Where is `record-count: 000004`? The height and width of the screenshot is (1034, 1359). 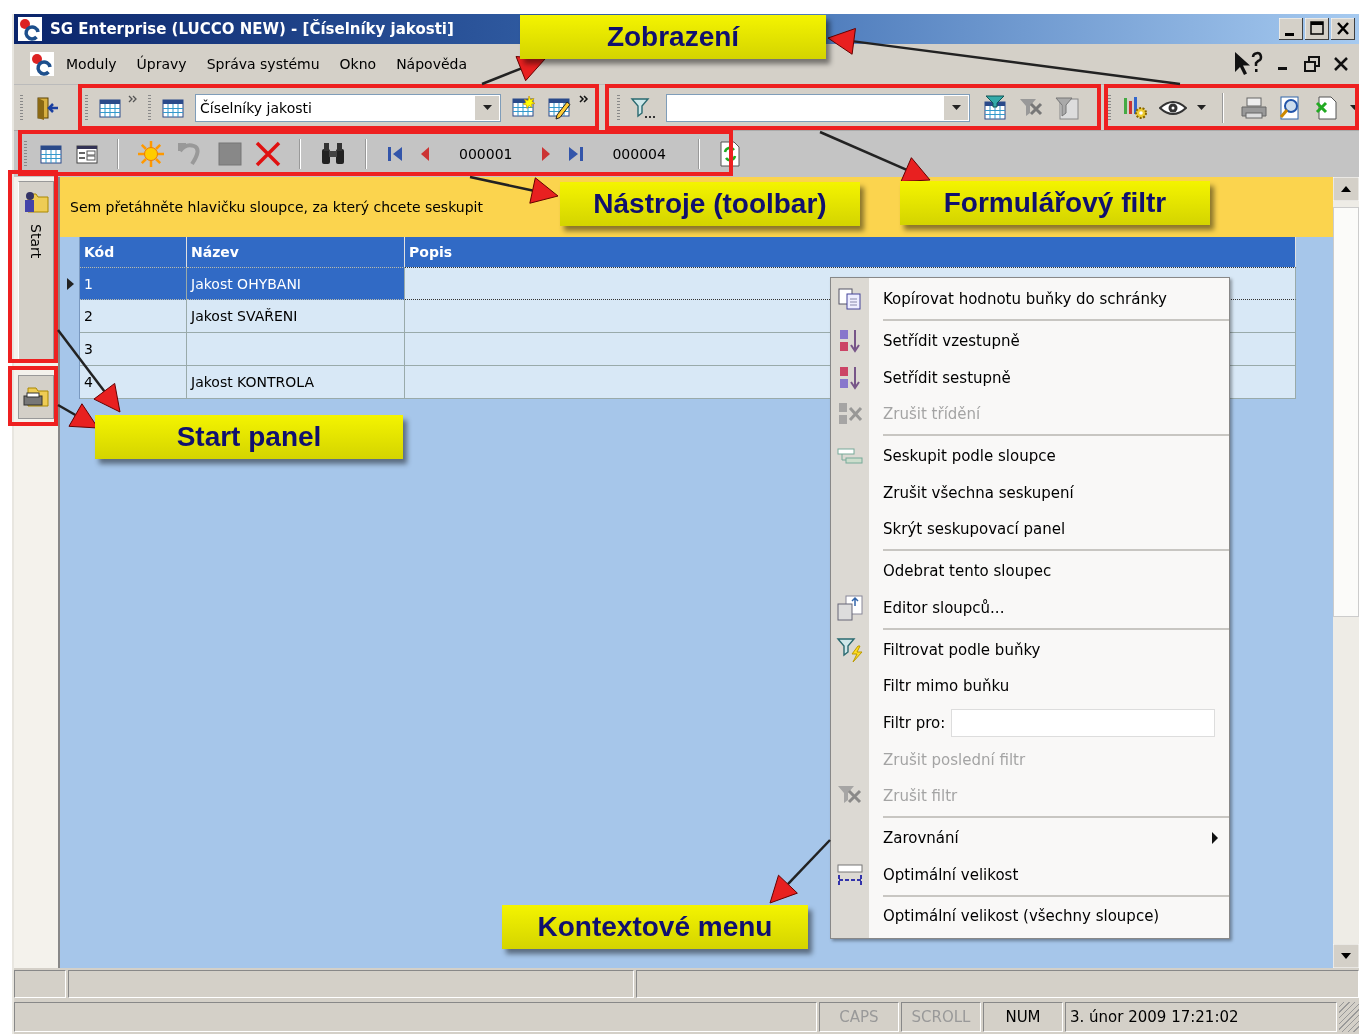
record-count: 000004 is located at coordinates (639, 154).